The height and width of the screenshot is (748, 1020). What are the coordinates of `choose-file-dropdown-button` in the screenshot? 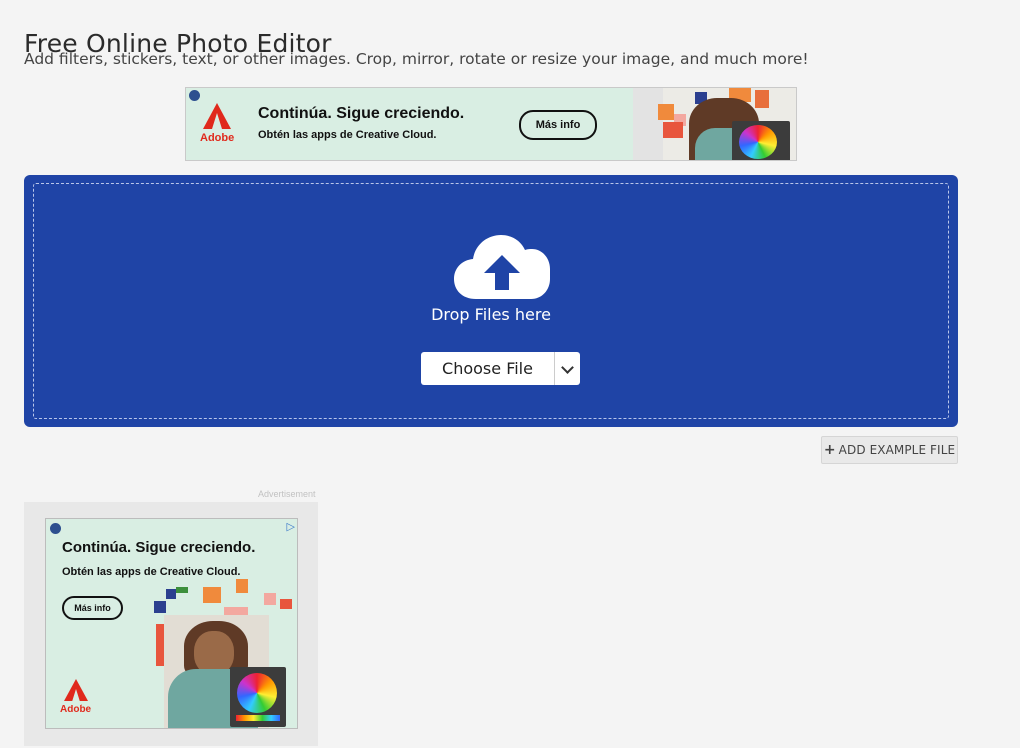 It's located at (567, 368).